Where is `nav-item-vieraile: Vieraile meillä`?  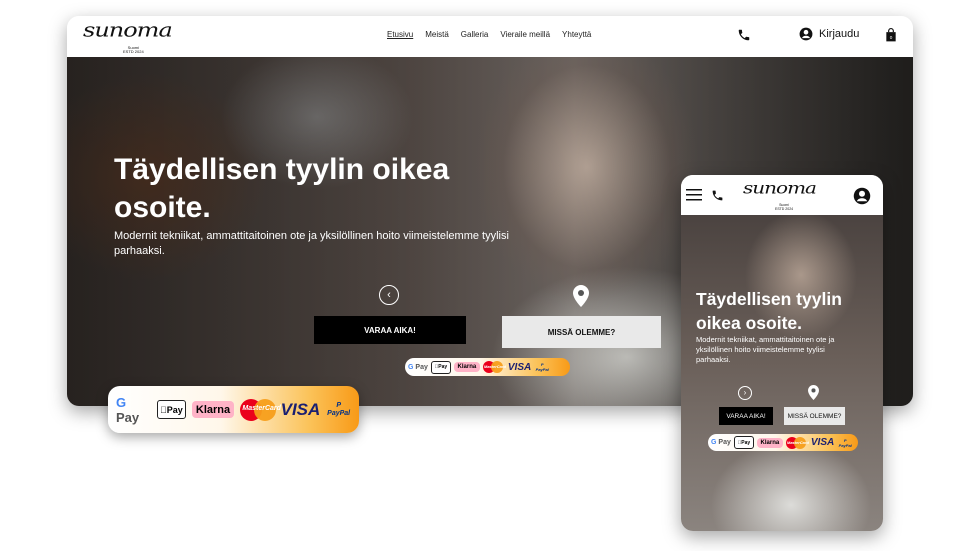 nav-item-vieraile: Vieraile meillä is located at coordinates (525, 34).